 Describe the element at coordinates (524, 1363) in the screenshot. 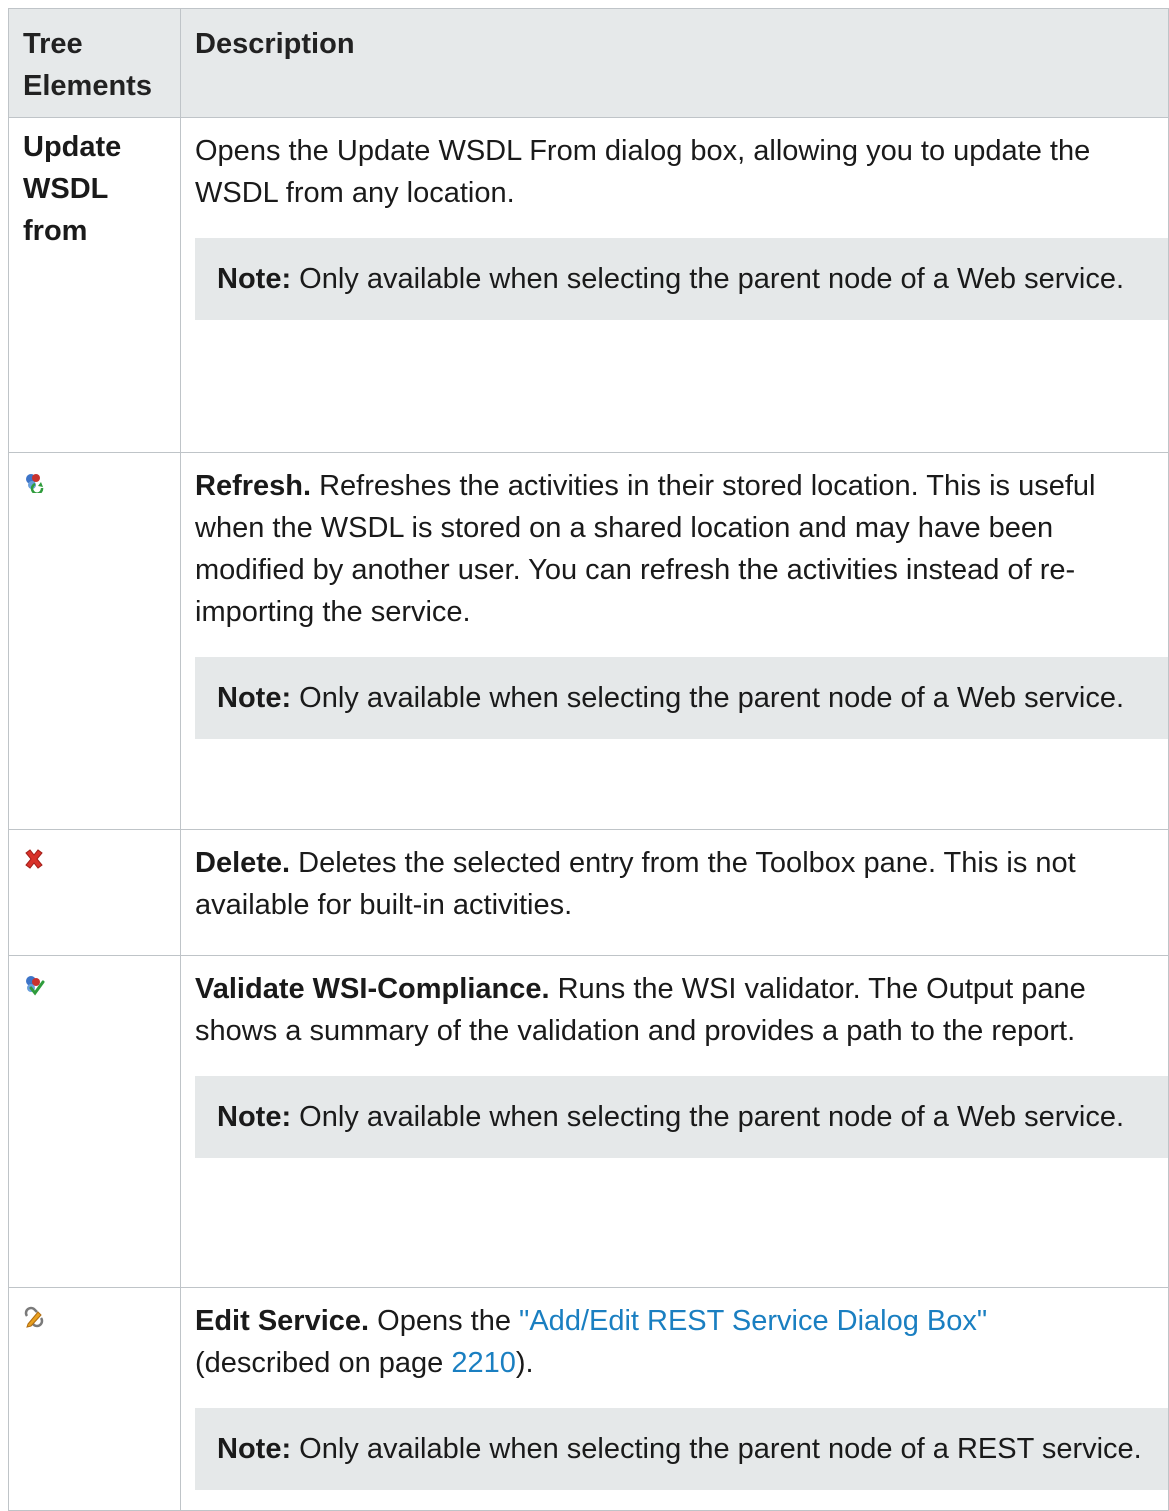

I see `element-text-after: ).` at that location.